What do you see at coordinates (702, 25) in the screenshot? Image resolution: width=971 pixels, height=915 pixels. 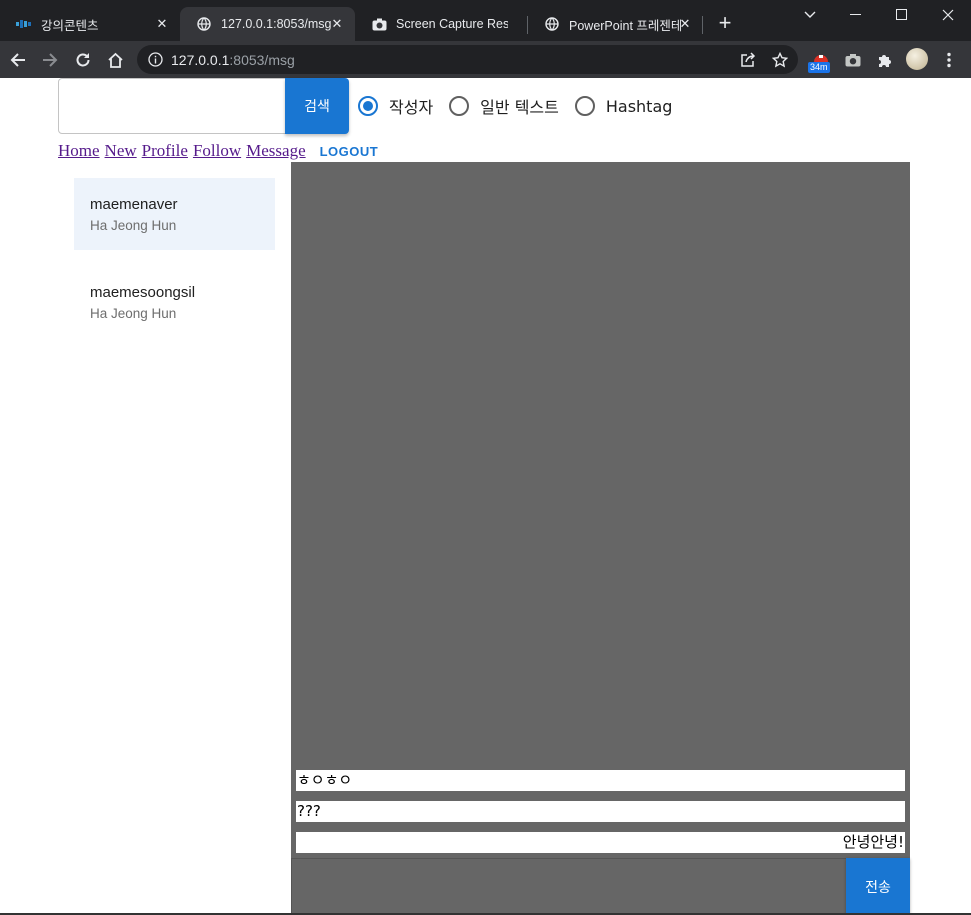 I see `tab-divider` at bounding box center [702, 25].